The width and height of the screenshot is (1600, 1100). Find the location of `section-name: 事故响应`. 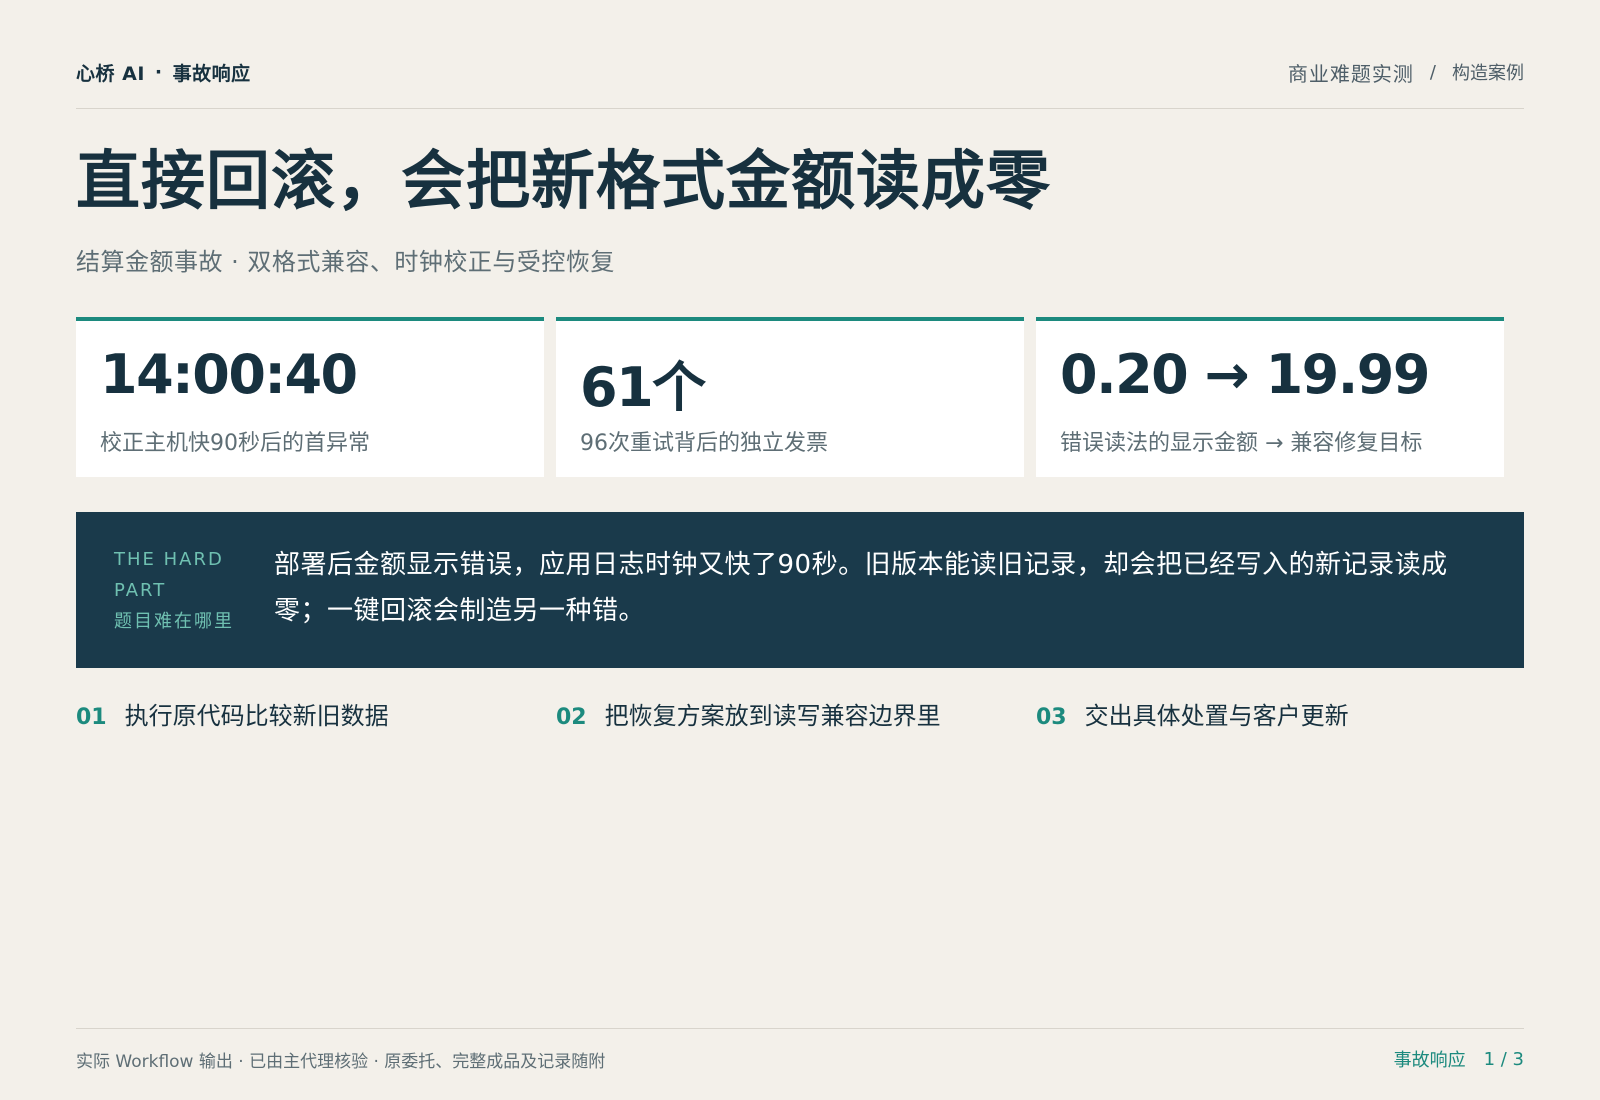

section-name: 事故响应 is located at coordinates (211, 73).